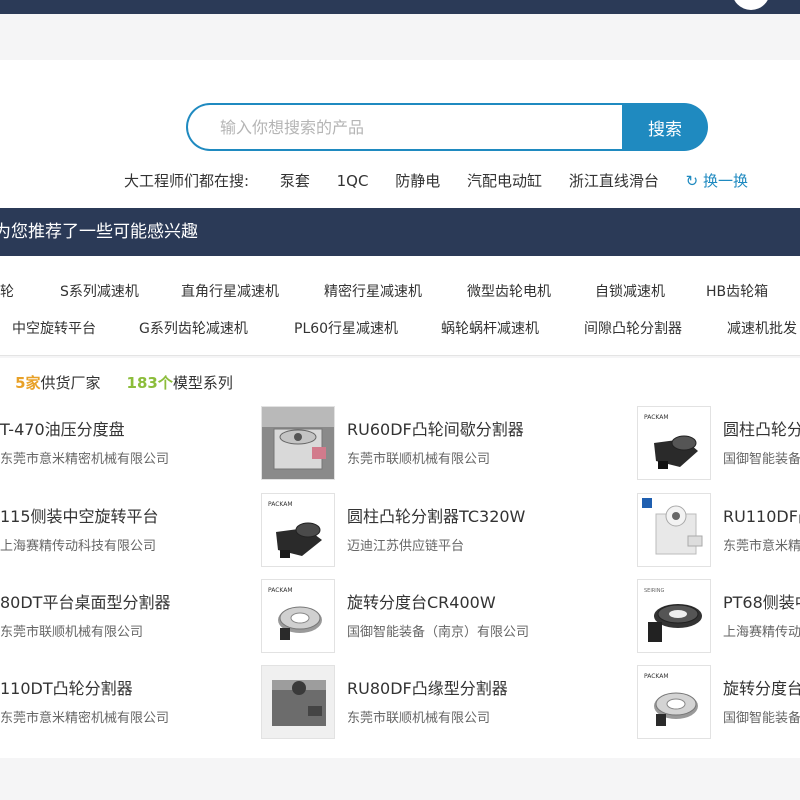 The height and width of the screenshot is (800, 800). I want to click on category-tag: 中空旋转平台, so click(54, 328).